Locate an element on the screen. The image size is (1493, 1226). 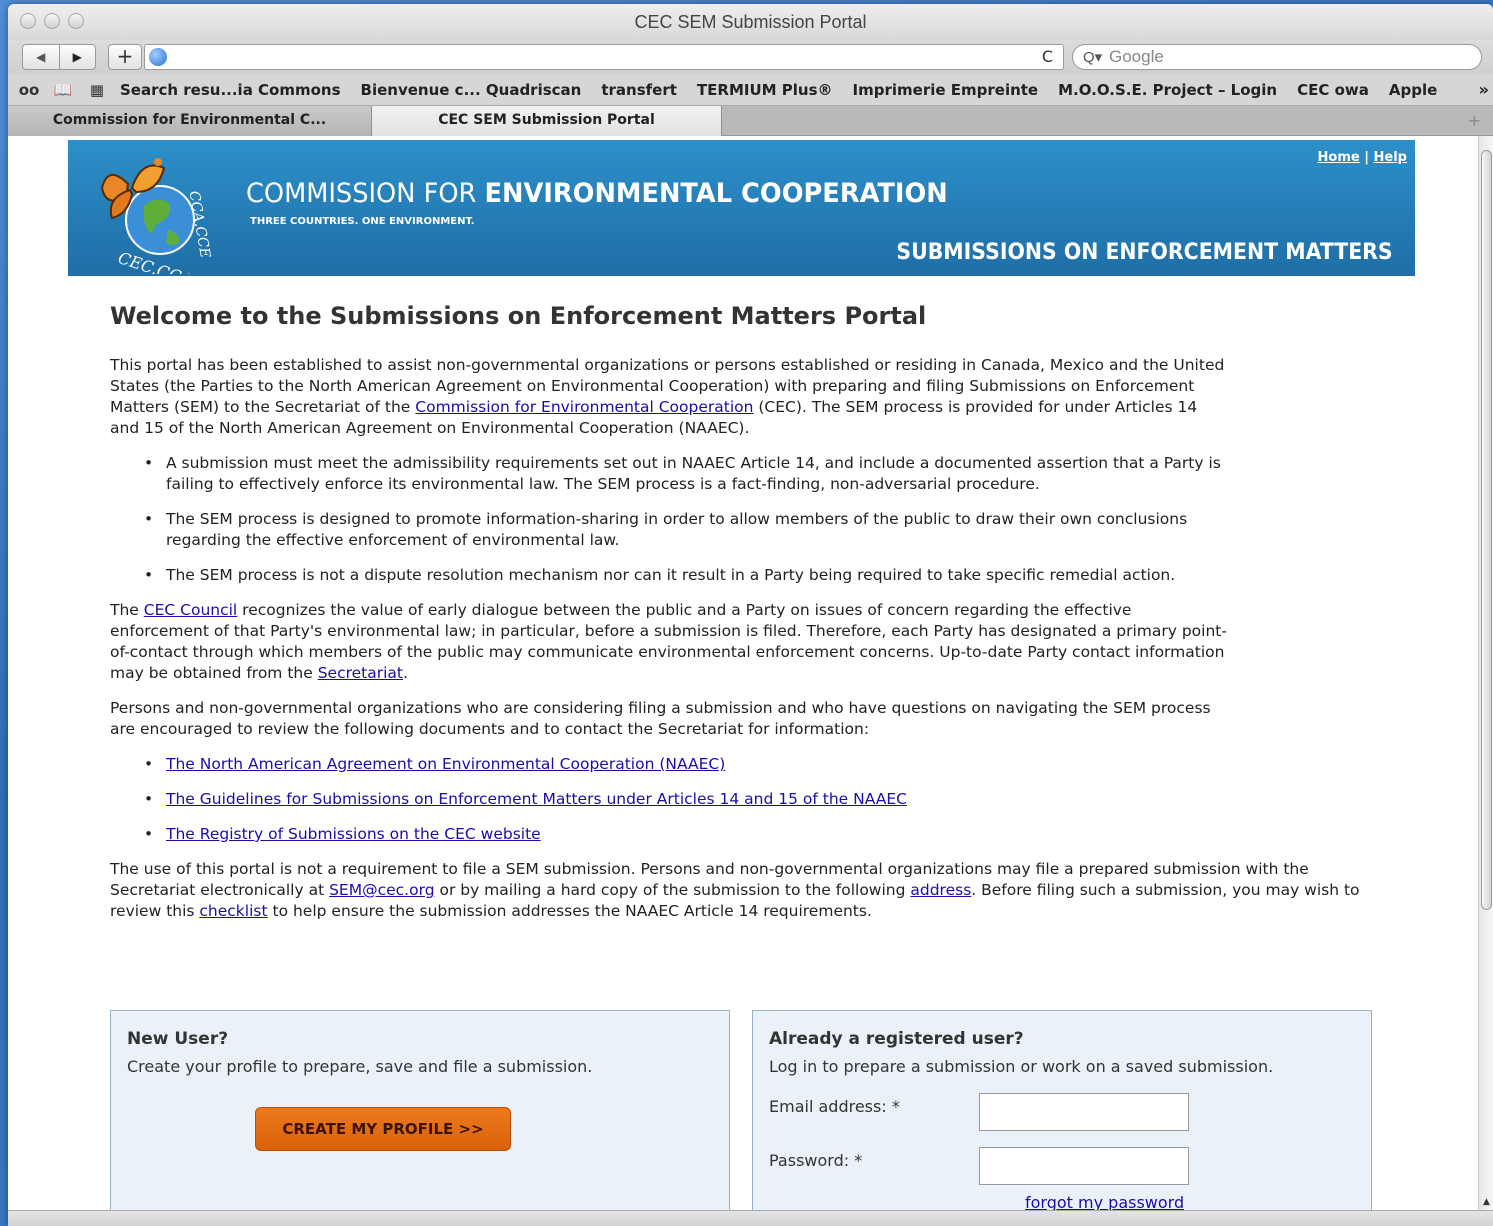
org-name-bold: ENVIRONMENTAL COOPERATION is located at coordinates (716, 193).